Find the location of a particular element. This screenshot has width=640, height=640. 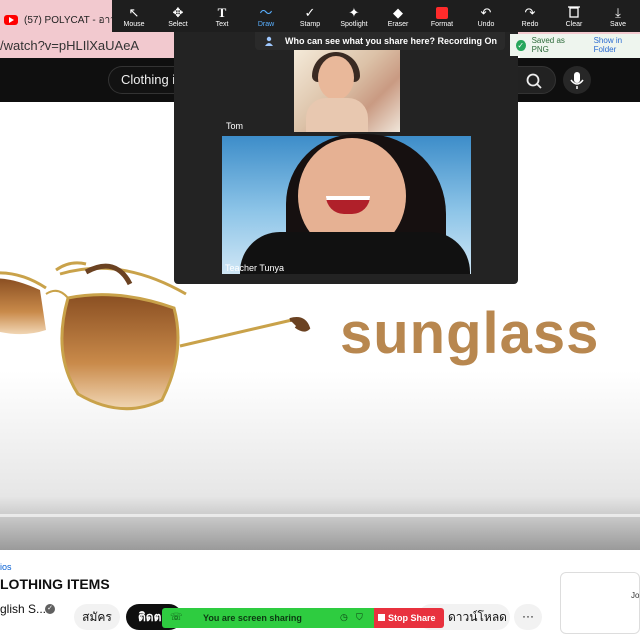

search-button is located at coordinates (534, 80).